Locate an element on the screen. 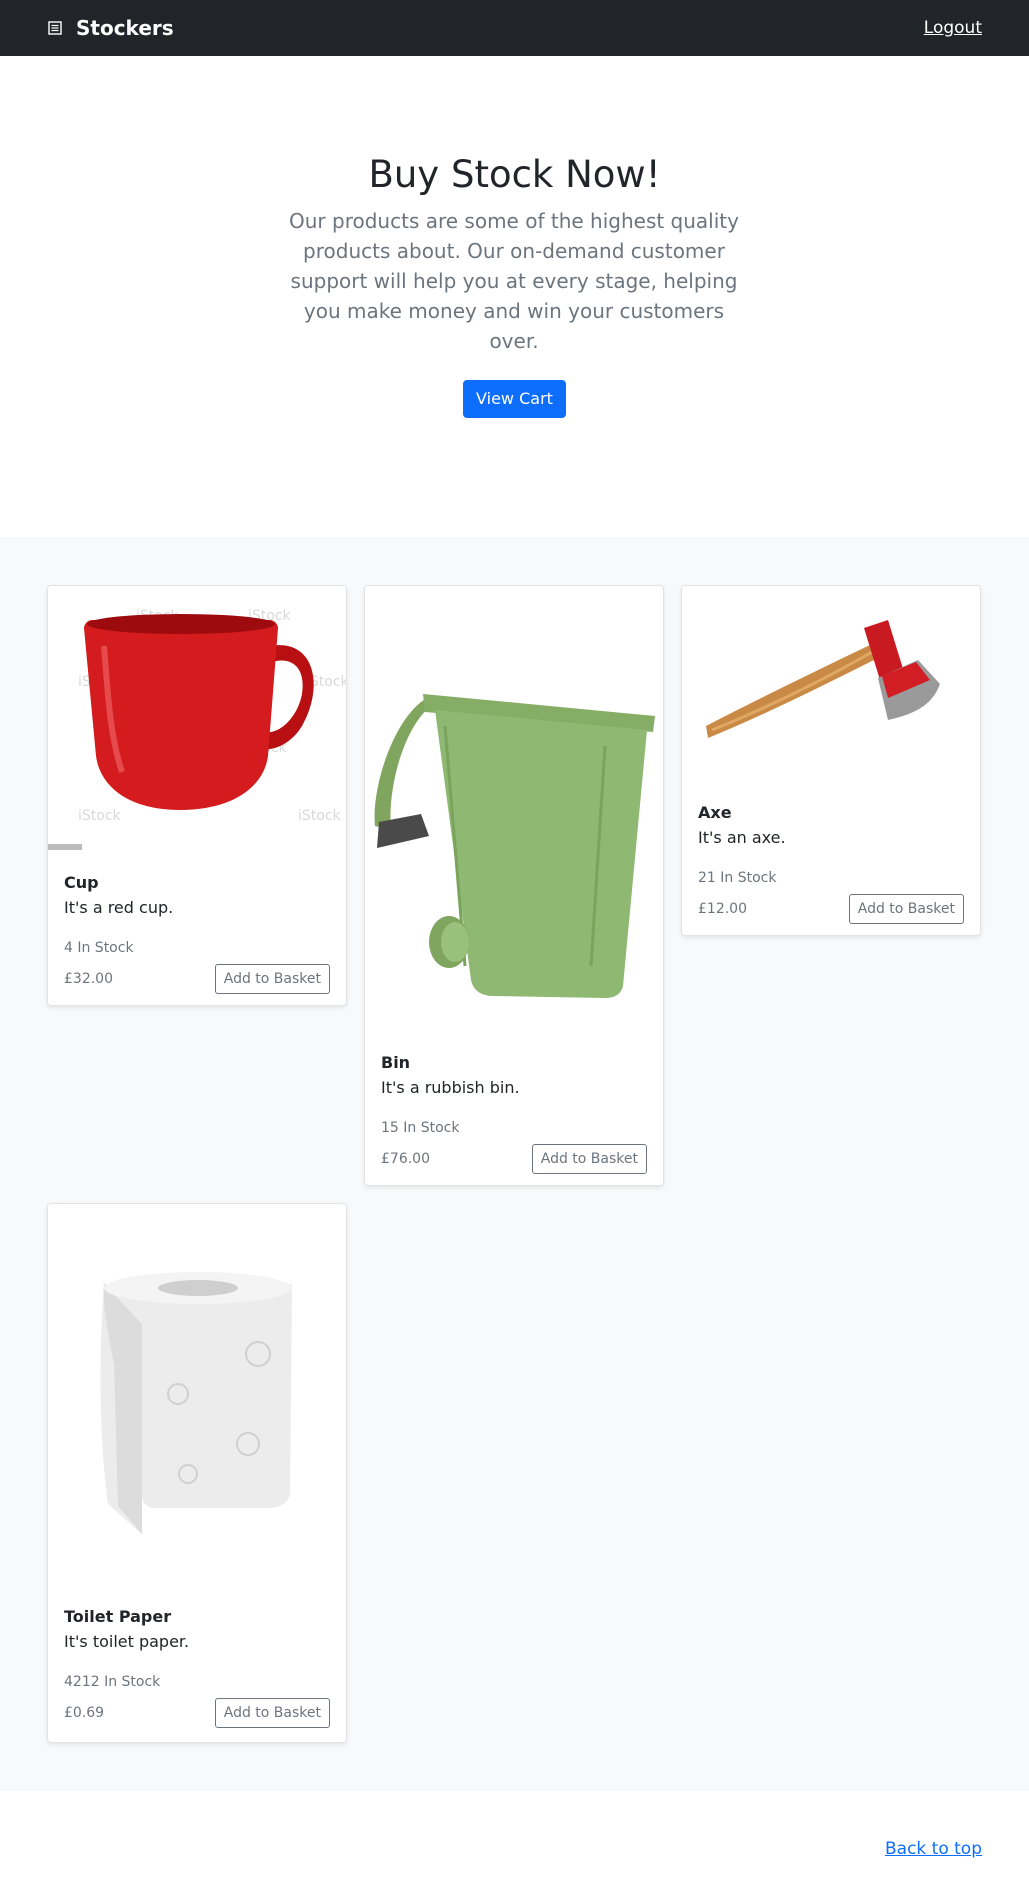 This screenshot has height=1887, width=1029. product-price: £76.00 is located at coordinates (405, 1159).